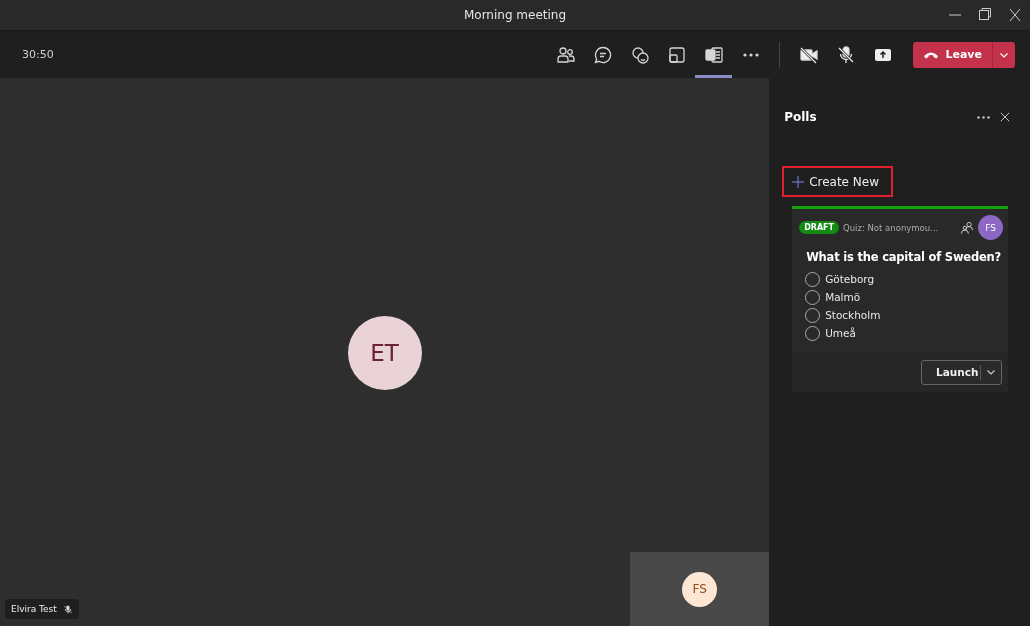 The width and height of the screenshot is (1030, 626). I want to click on poll-option: Stockholm, so click(843, 315).